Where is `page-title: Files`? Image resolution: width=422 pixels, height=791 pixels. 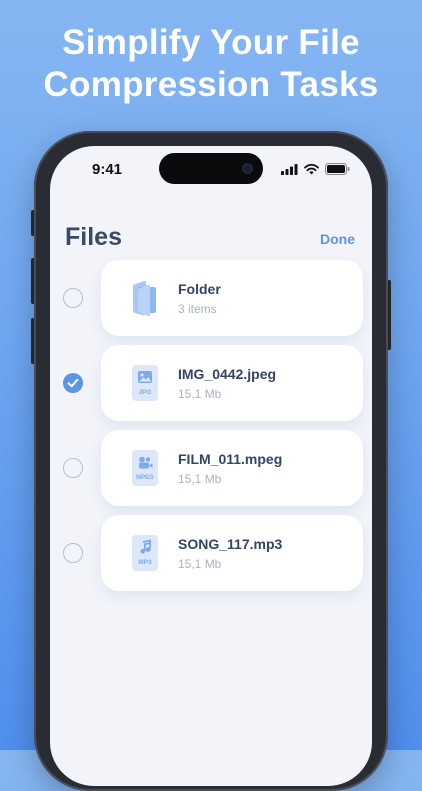
page-title: Files is located at coordinates (93, 237).